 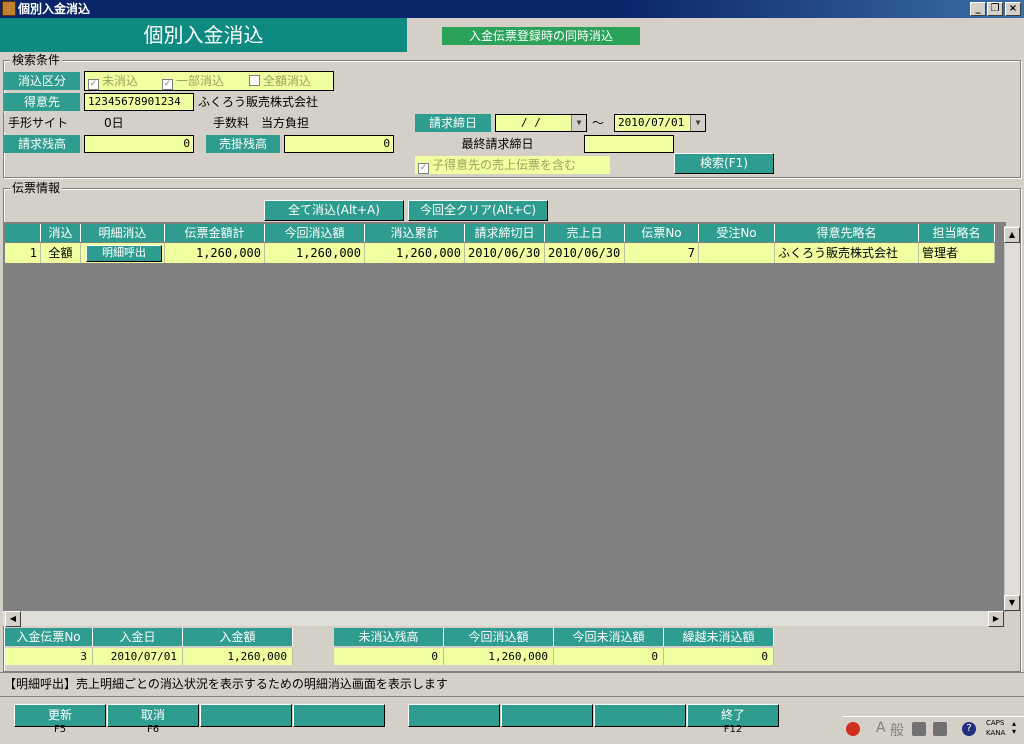 What do you see at coordinates (23, 233) in the screenshot?
I see `row-header-corner` at bounding box center [23, 233].